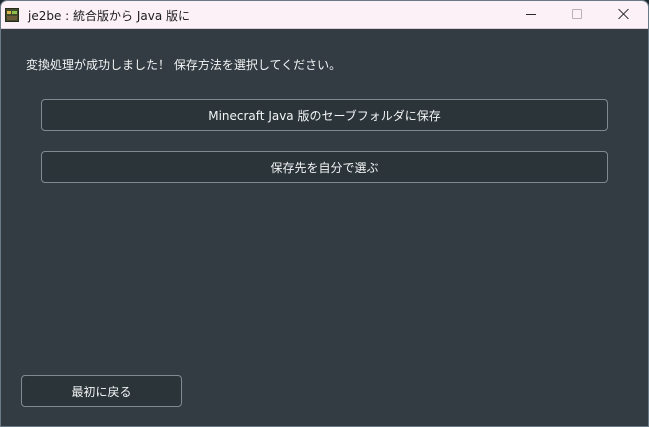 The width and height of the screenshot is (649, 427). Describe the element at coordinates (12, 15) in the screenshot. I see `app-icon` at that location.